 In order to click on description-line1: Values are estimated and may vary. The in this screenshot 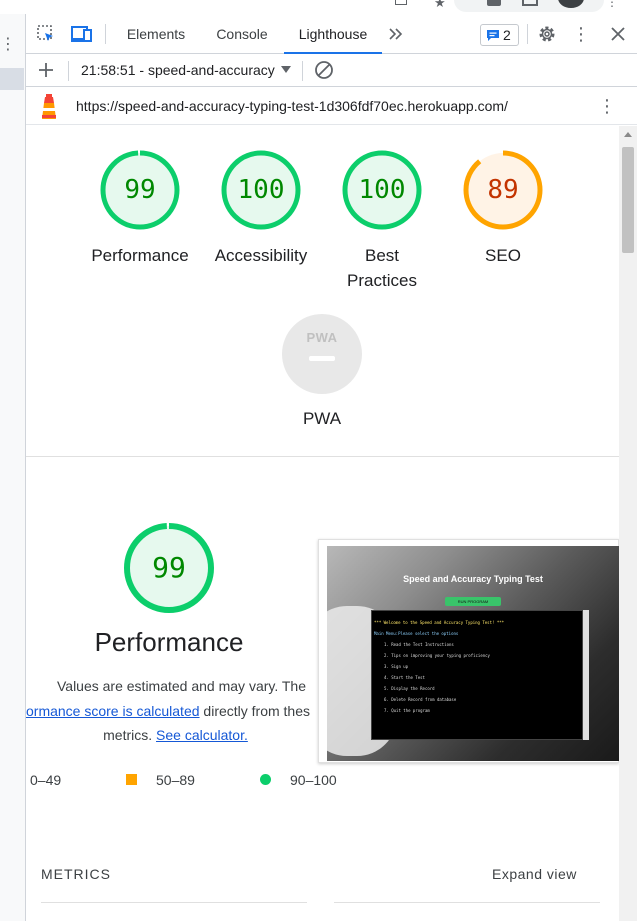, I will do `click(181, 686)`.